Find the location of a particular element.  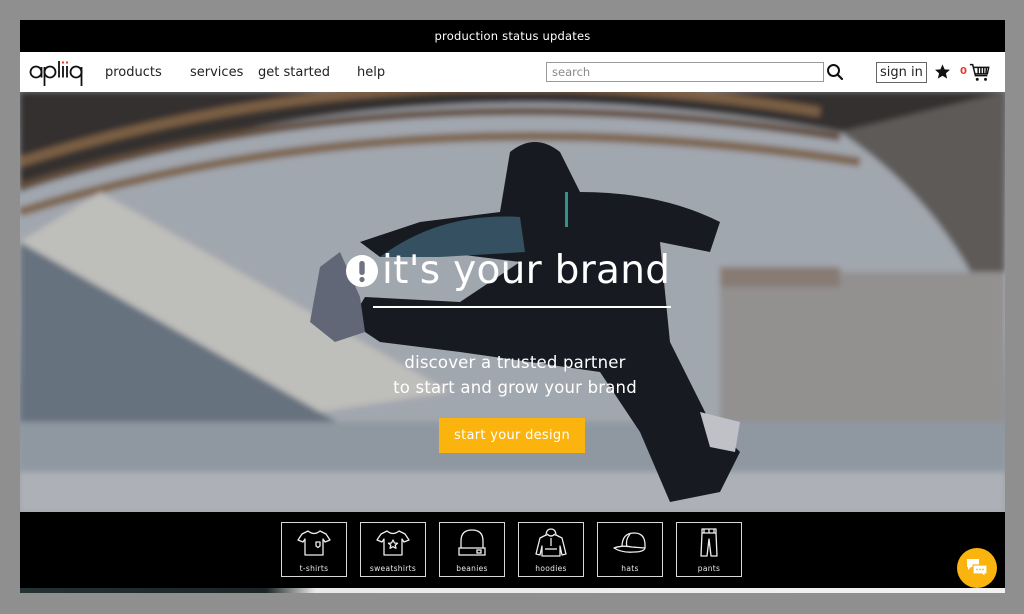

hero-title: it's your brand is located at coordinates (516, 271).